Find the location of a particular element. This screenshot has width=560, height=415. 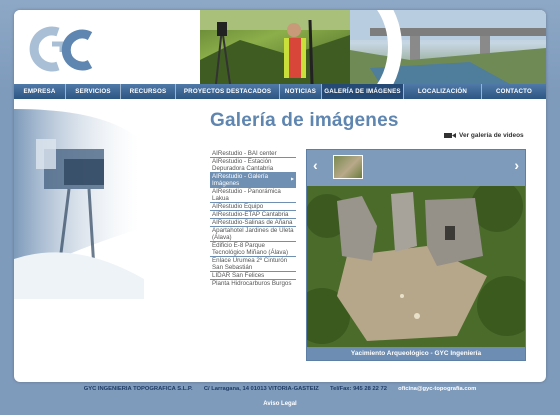

video-camera-icon is located at coordinates (450, 135).